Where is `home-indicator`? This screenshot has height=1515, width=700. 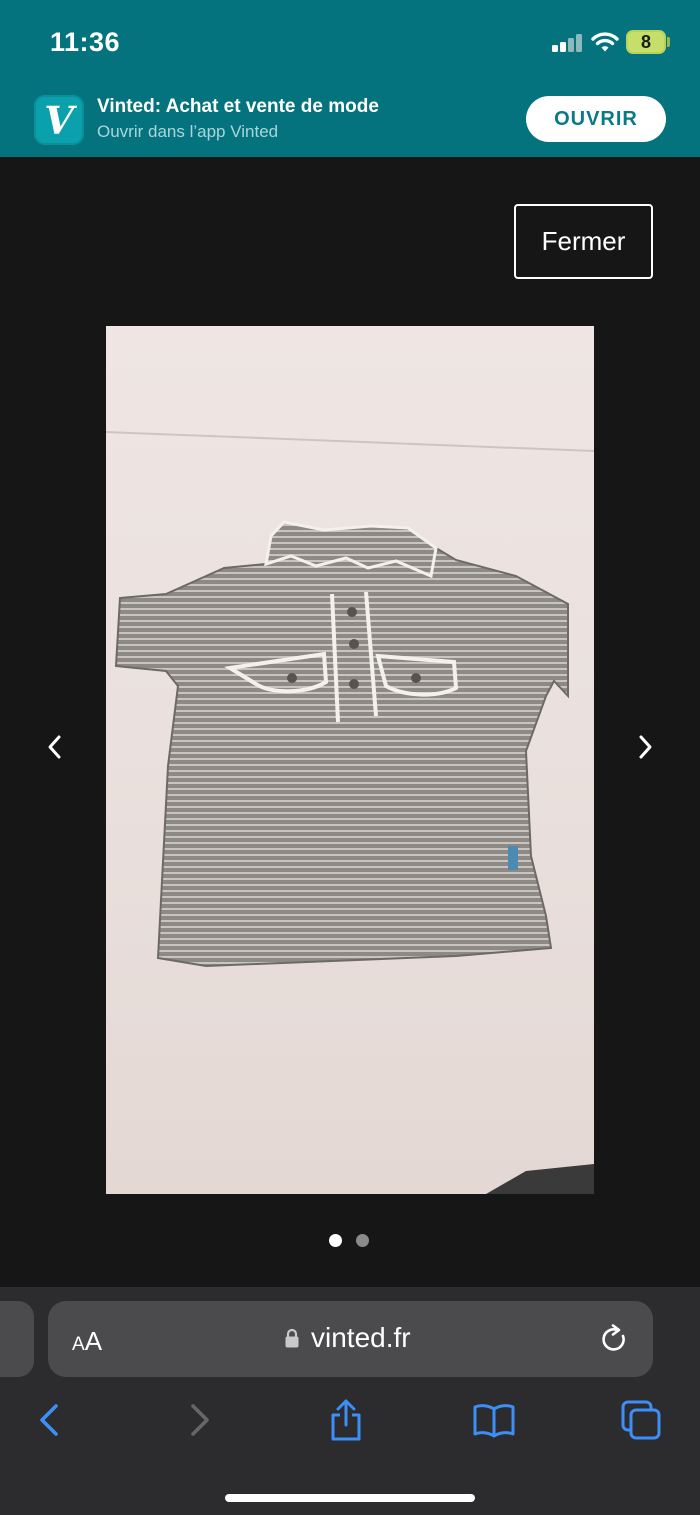 home-indicator is located at coordinates (350, 1498).